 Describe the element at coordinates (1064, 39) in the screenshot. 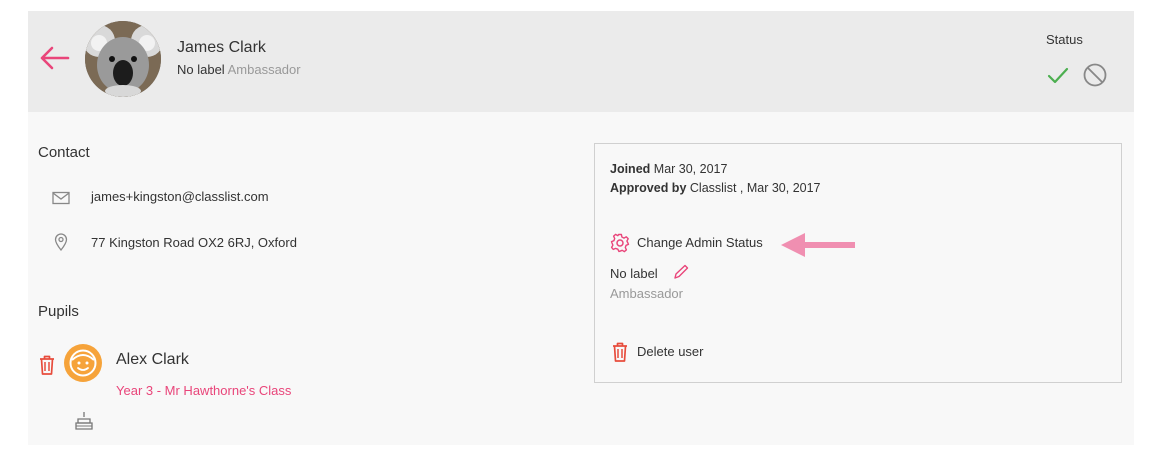

I see `status-title: Status` at that location.